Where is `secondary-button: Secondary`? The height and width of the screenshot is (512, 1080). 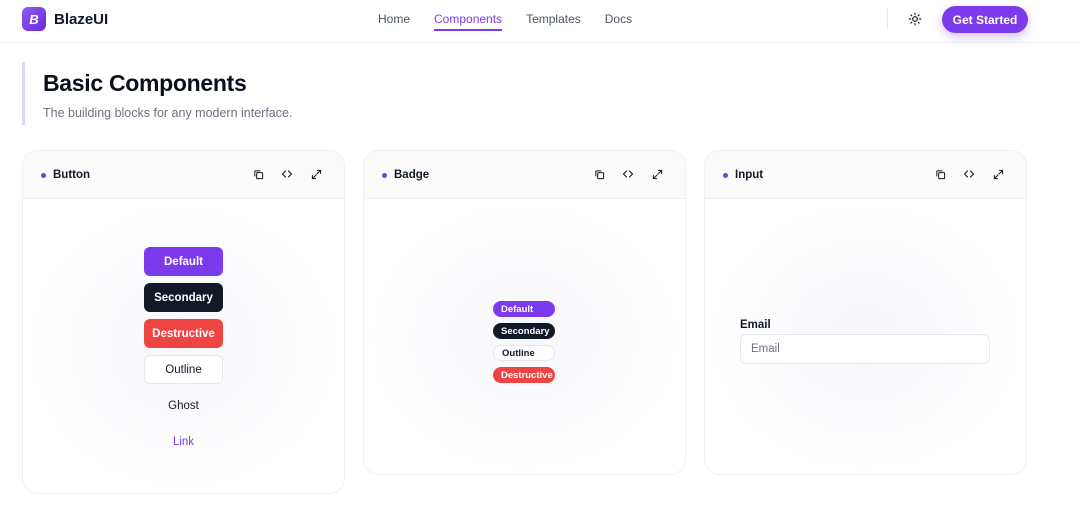 secondary-button: Secondary is located at coordinates (183, 297).